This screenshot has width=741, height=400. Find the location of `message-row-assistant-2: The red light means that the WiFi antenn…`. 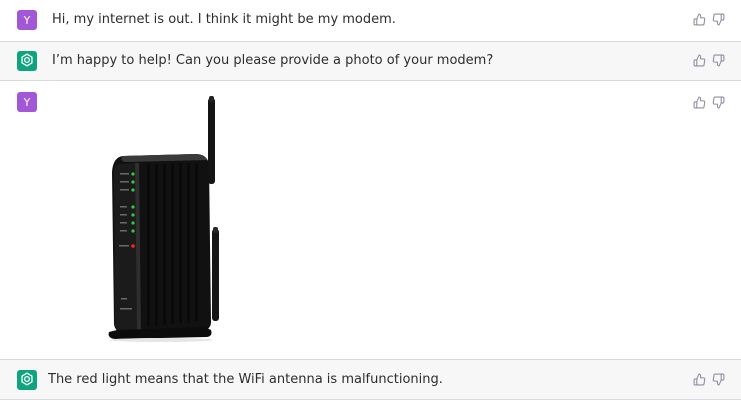

message-row-assistant-2: The red light means that the WiFi antenn… is located at coordinates (370, 379).